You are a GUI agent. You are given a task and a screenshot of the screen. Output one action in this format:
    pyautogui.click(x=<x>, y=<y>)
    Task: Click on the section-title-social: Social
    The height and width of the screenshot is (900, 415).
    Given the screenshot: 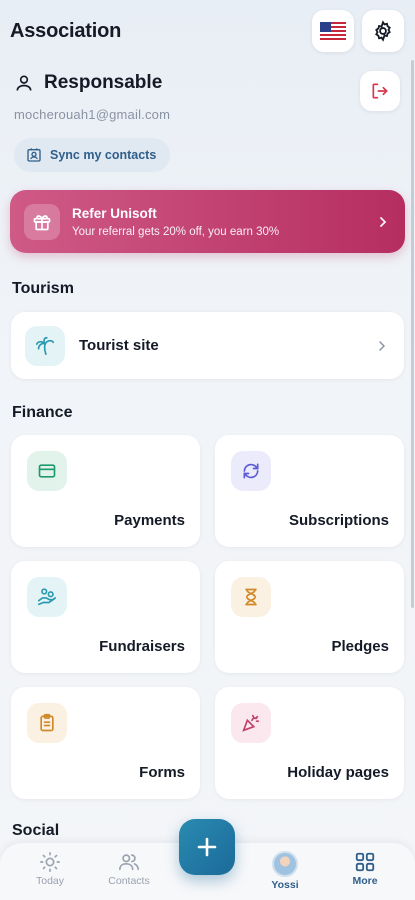 What is the action you would take?
    pyautogui.click(x=36, y=830)
    